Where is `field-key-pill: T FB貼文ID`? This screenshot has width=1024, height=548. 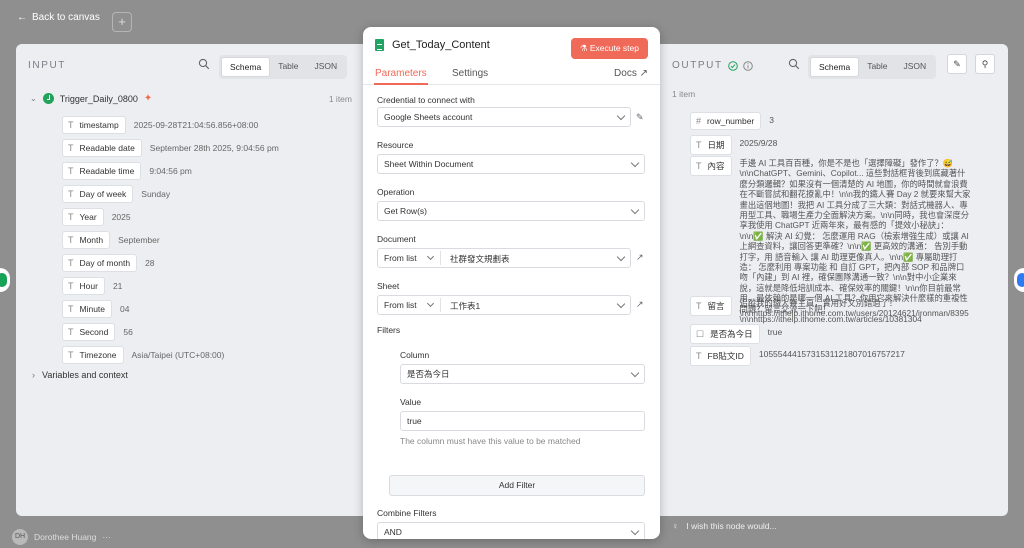 field-key-pill: T FB貼文ID is located at coordinates (720, 356).